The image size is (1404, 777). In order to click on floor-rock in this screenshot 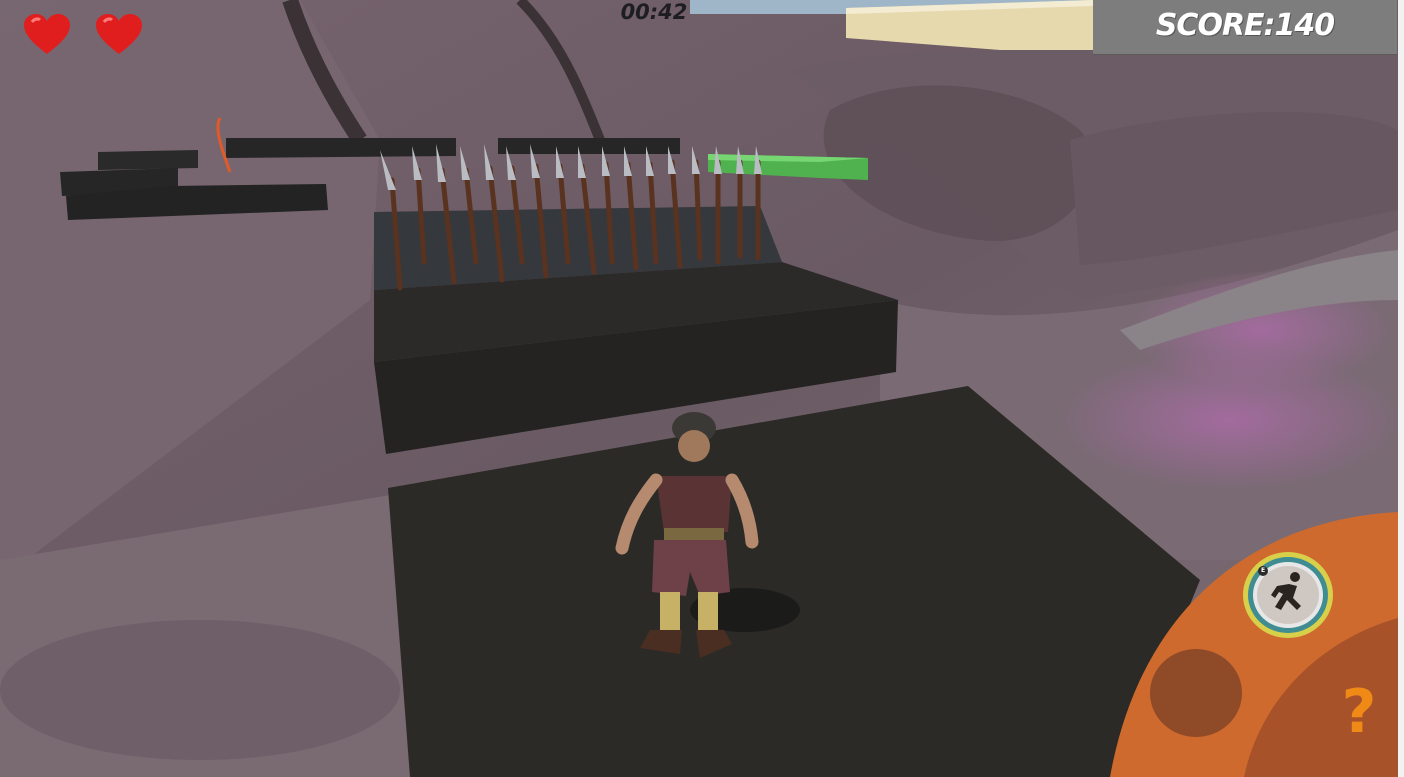, I will do `click(200, 690)`.